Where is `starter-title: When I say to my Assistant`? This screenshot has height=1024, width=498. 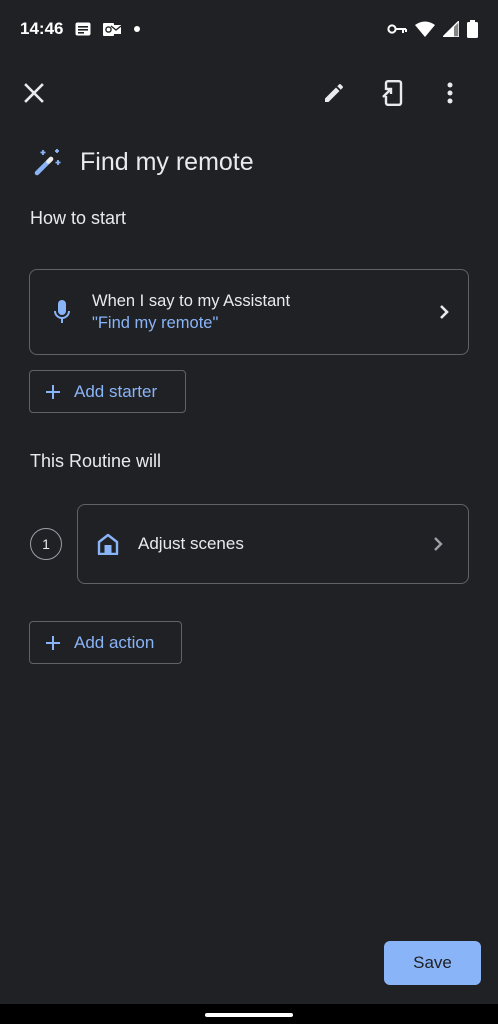 starter-title: When I say to my Assistant is located at coordinates (191, 301).